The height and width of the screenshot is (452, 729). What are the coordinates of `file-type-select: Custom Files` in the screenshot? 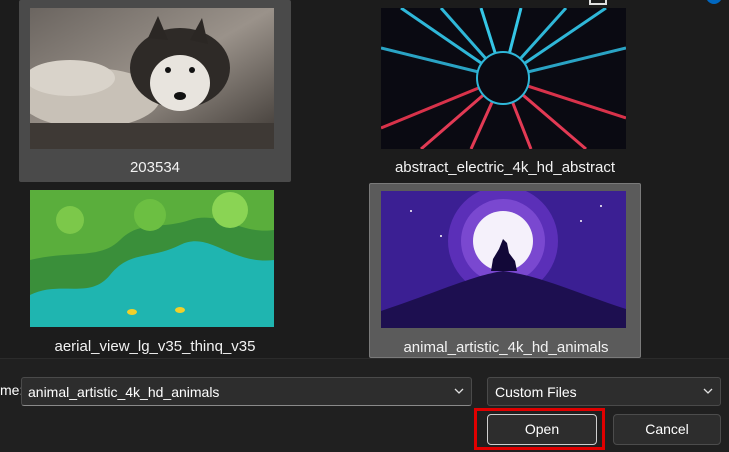 It's located at (604, 391).